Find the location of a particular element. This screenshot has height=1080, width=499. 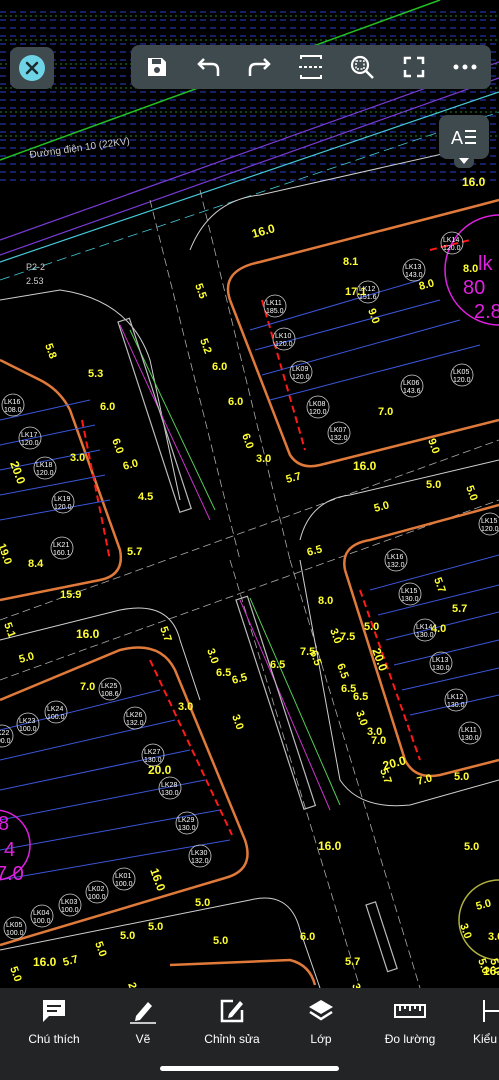

lot-marker: LK24100.0 is located at coordinates (56, 712).